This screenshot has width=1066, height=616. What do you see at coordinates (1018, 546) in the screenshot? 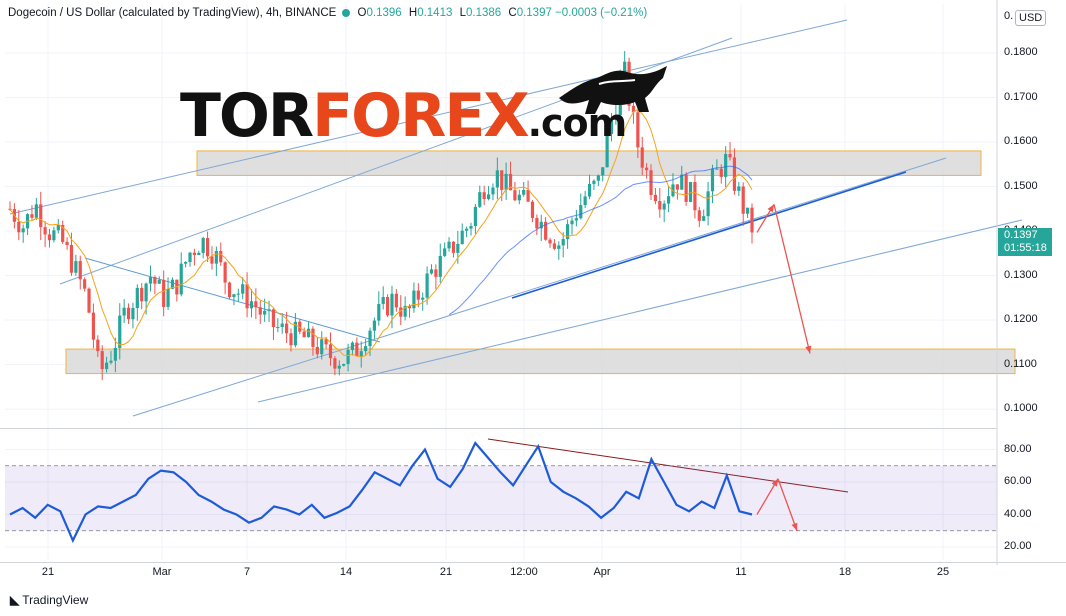
I see `rsi-tick-label: 20.00` at bounding box center [1018, 546].